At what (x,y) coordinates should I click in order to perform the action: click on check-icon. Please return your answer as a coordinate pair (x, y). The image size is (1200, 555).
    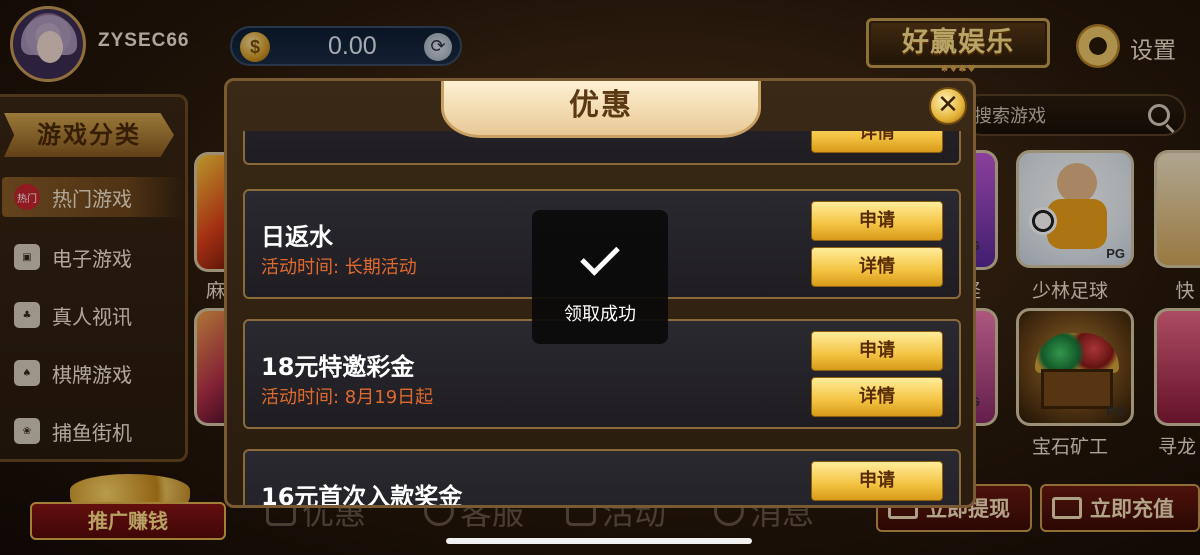
    Looking at the image, I should click on (600, 256).